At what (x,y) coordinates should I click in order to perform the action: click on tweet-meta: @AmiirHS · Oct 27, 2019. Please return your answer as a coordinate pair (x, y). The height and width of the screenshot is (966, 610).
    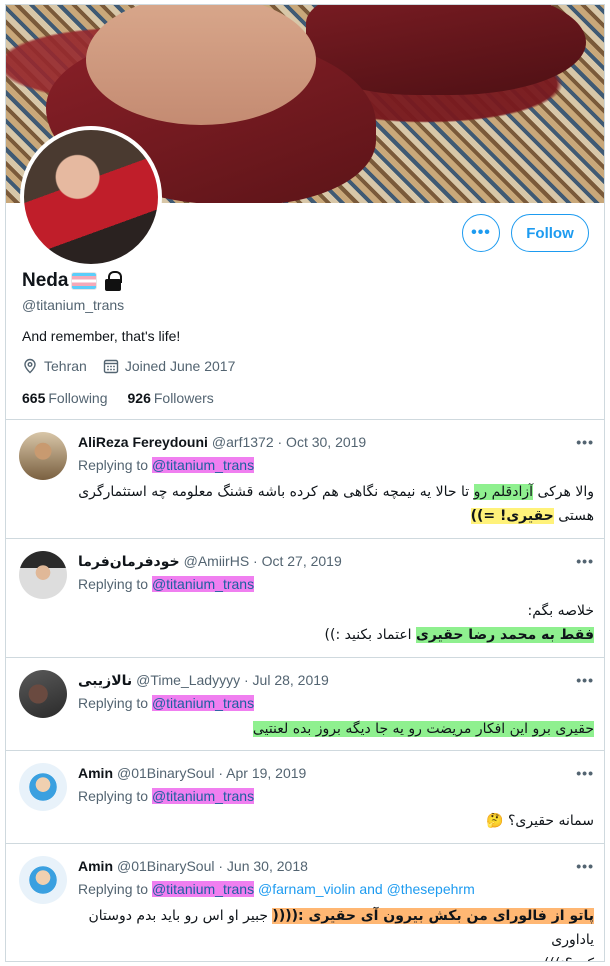
    Looking at the image, I should click on (262, 561).